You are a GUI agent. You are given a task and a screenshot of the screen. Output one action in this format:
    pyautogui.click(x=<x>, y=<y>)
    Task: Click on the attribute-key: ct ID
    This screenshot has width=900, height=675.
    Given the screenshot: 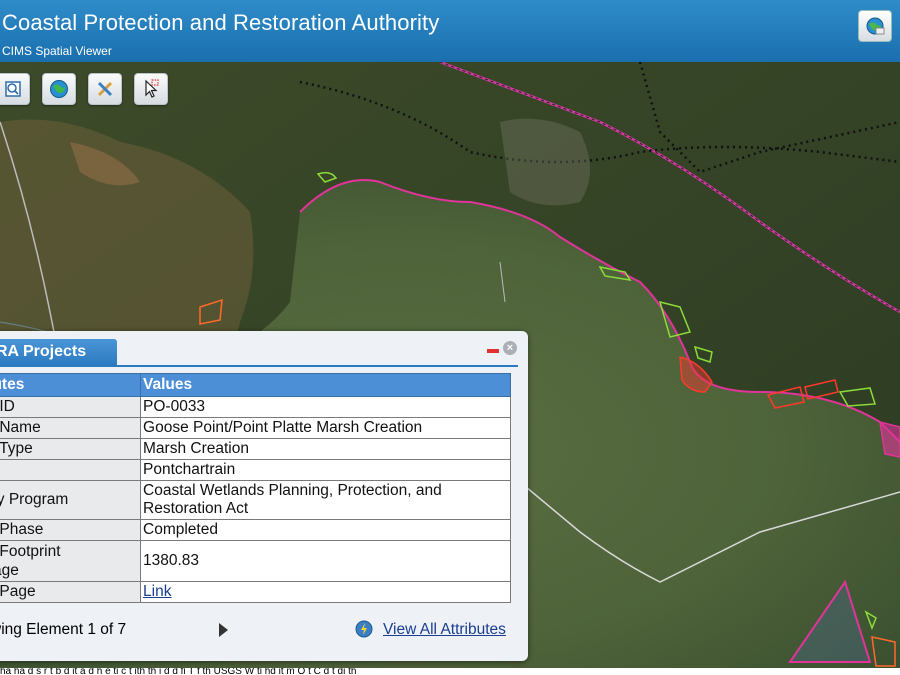 What is the action you would take?
    pyautogui.click(x=71, y=407)
    